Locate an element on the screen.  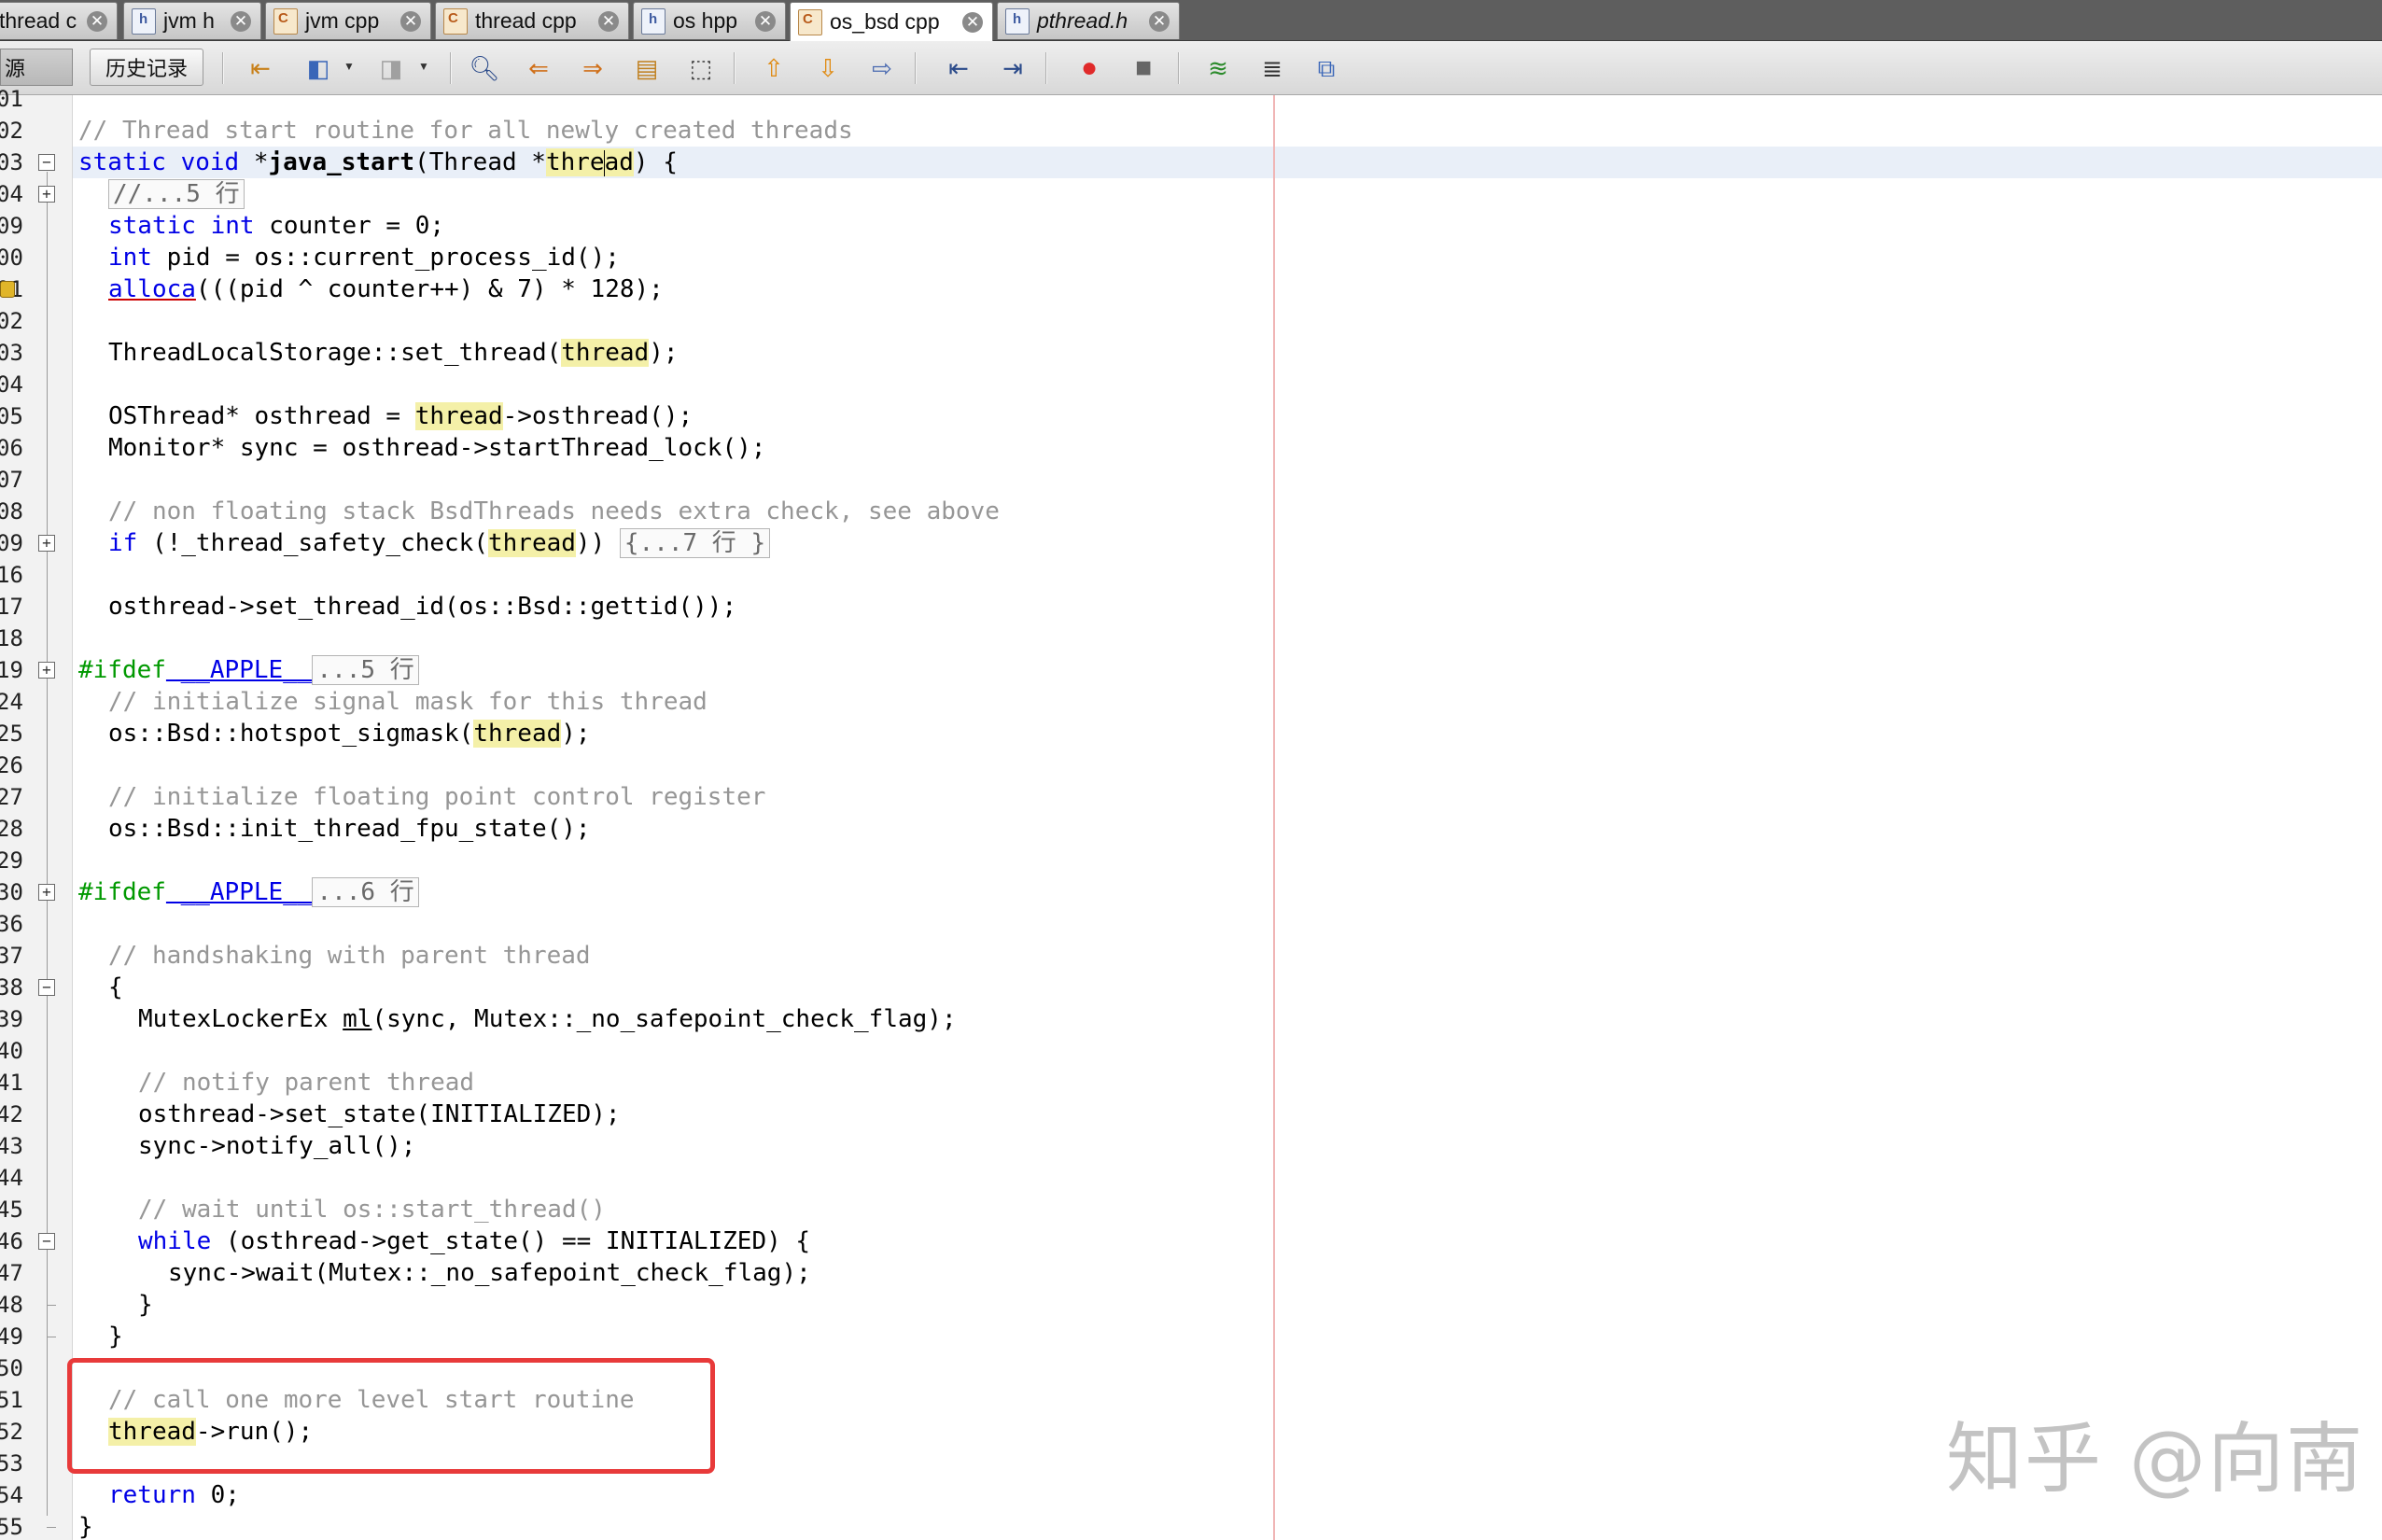
history-button: 历史记录 is located at coordinates (146, 67).